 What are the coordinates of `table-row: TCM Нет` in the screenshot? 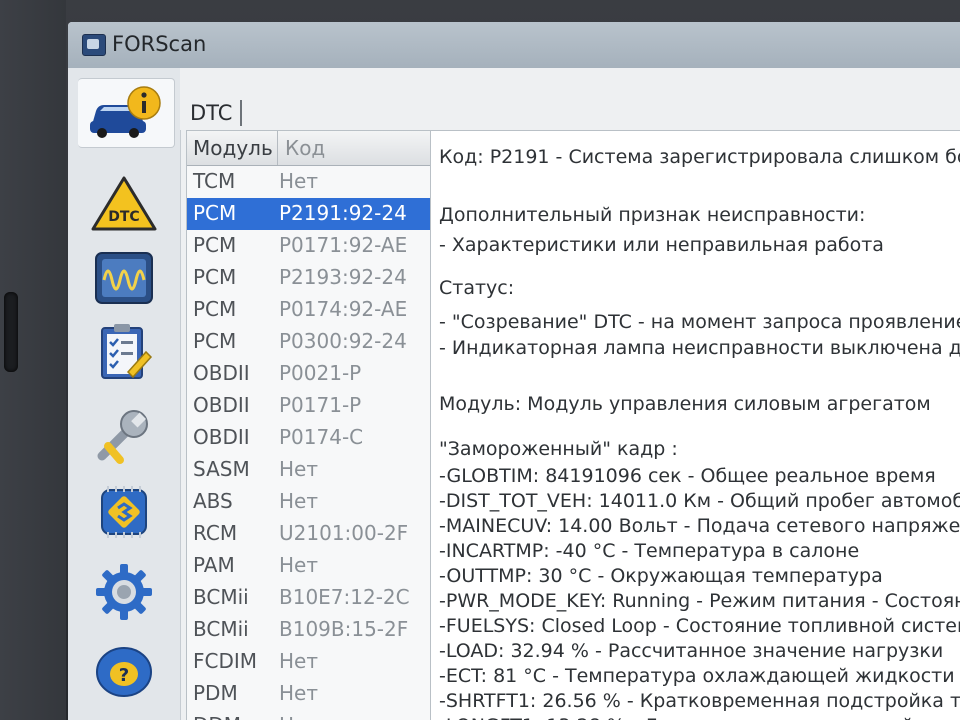 It's located at (309, 182).